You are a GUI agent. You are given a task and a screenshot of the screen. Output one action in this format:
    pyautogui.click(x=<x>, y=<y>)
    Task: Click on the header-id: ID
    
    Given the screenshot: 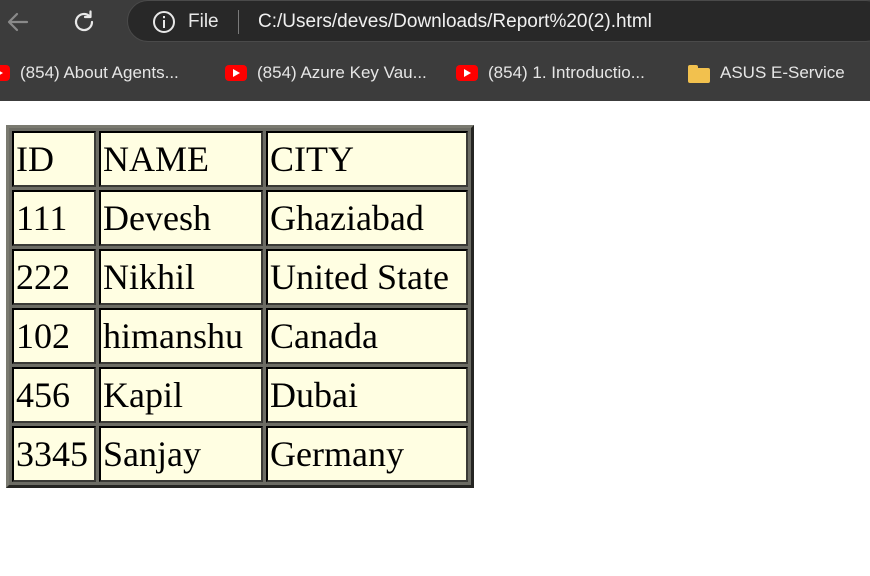 What is the action you would take?
    pyautogui.click(x=54, y=159)
    